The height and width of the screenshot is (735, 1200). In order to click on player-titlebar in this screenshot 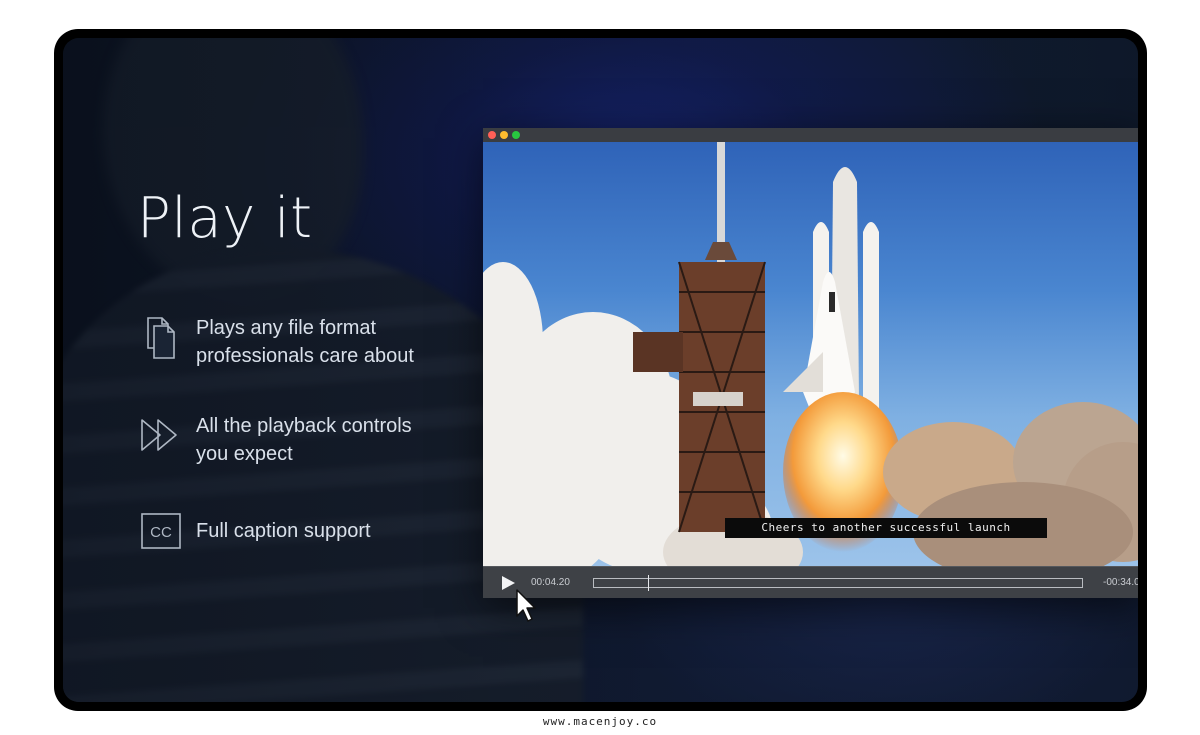, I will do `click(810, 135)`.